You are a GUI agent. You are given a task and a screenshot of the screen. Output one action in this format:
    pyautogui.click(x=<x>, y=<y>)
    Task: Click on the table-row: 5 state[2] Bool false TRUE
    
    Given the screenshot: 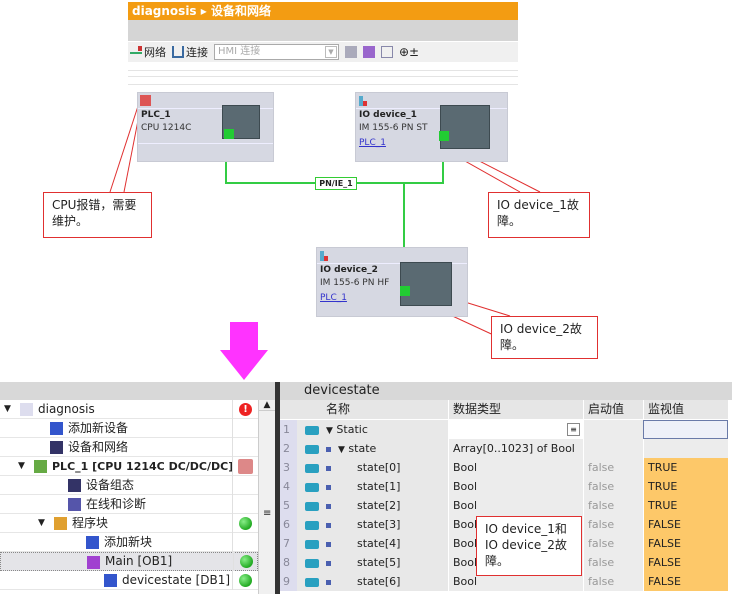 What is the action you would take?
    pyautogui.click(x=506, y=505)
    